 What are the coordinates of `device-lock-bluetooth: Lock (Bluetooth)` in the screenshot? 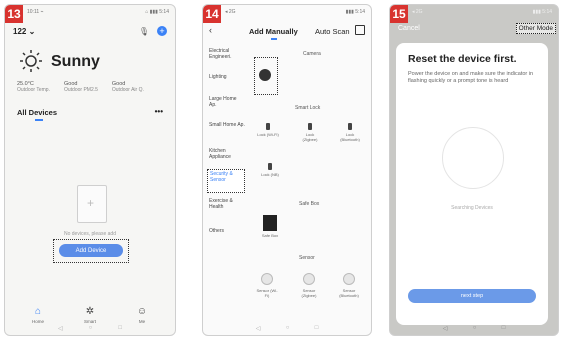 It's located at (350, 132).